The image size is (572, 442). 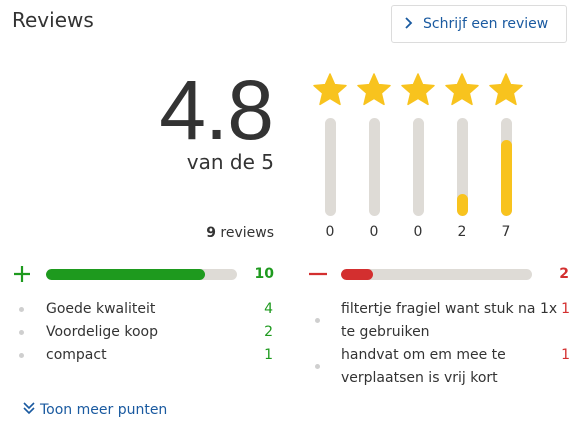 I want to click on rating-count-4-star: 2, so click(x=462, y=232).